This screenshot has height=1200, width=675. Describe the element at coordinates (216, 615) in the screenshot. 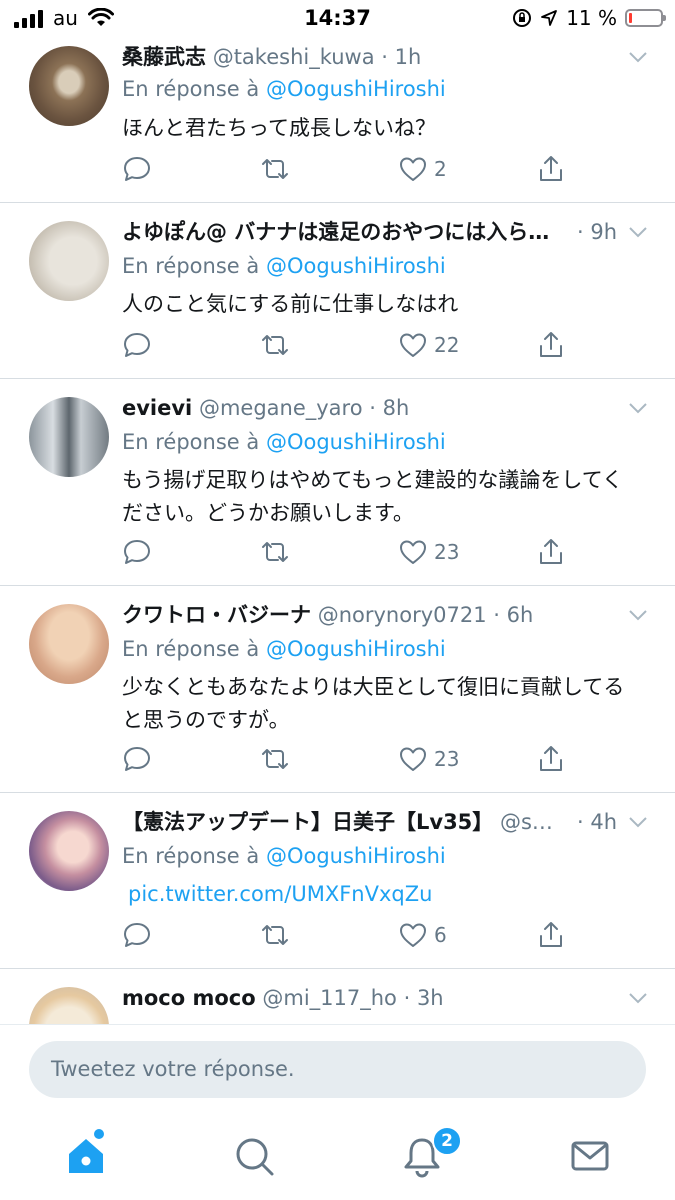

I see `display-name: クワトロ・バジーナ` at that location.